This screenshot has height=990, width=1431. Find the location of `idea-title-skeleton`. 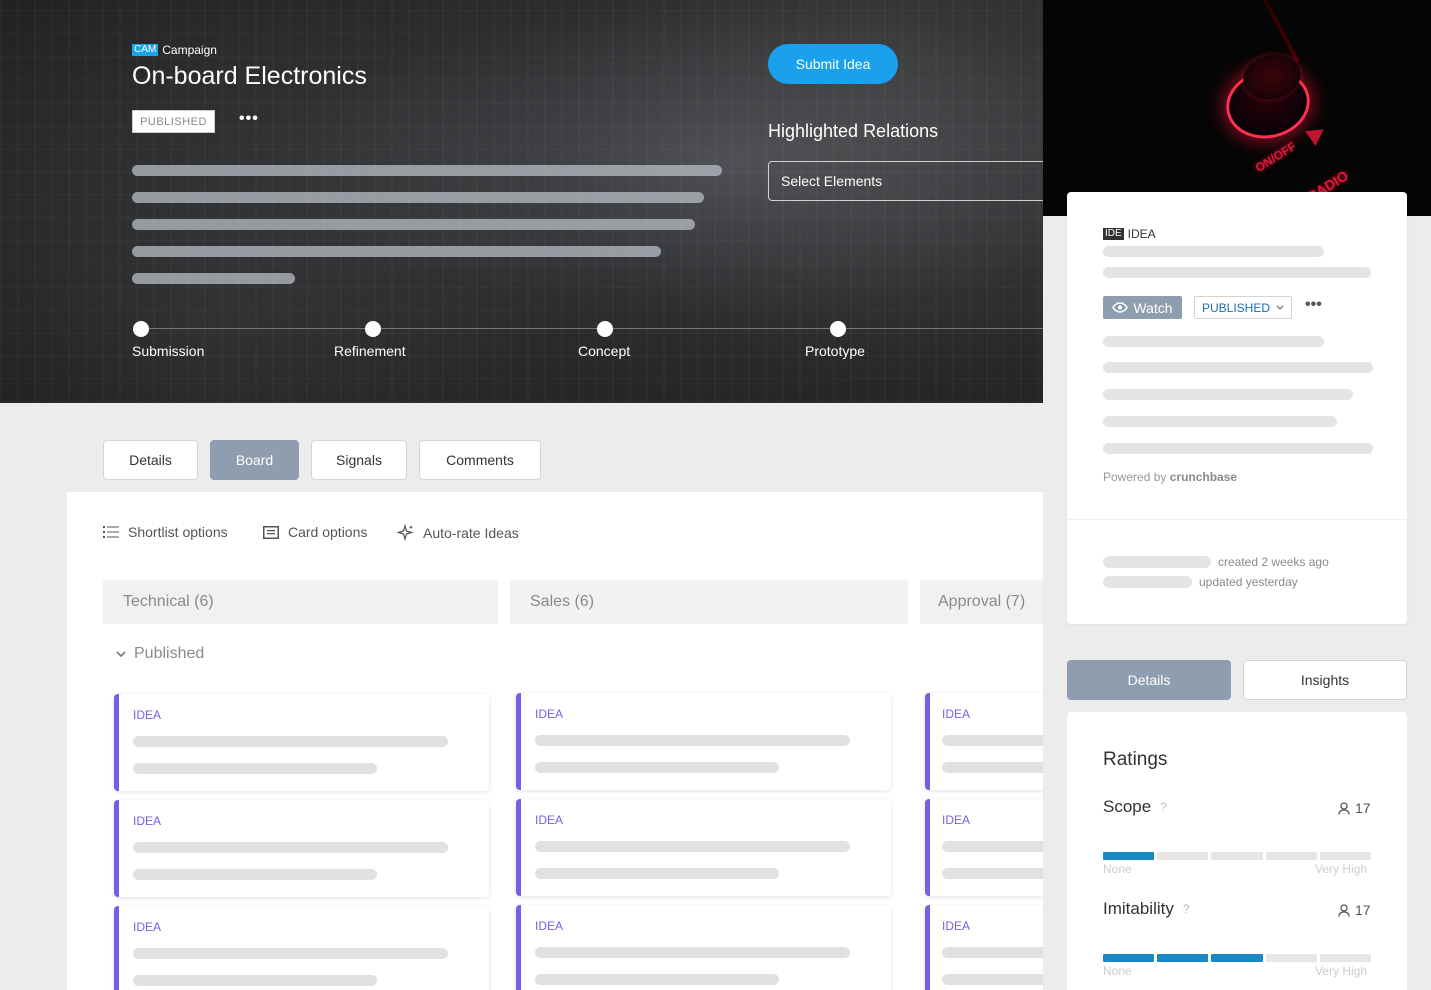

idea-title-skeleton is located at coordinates (1213, 251).